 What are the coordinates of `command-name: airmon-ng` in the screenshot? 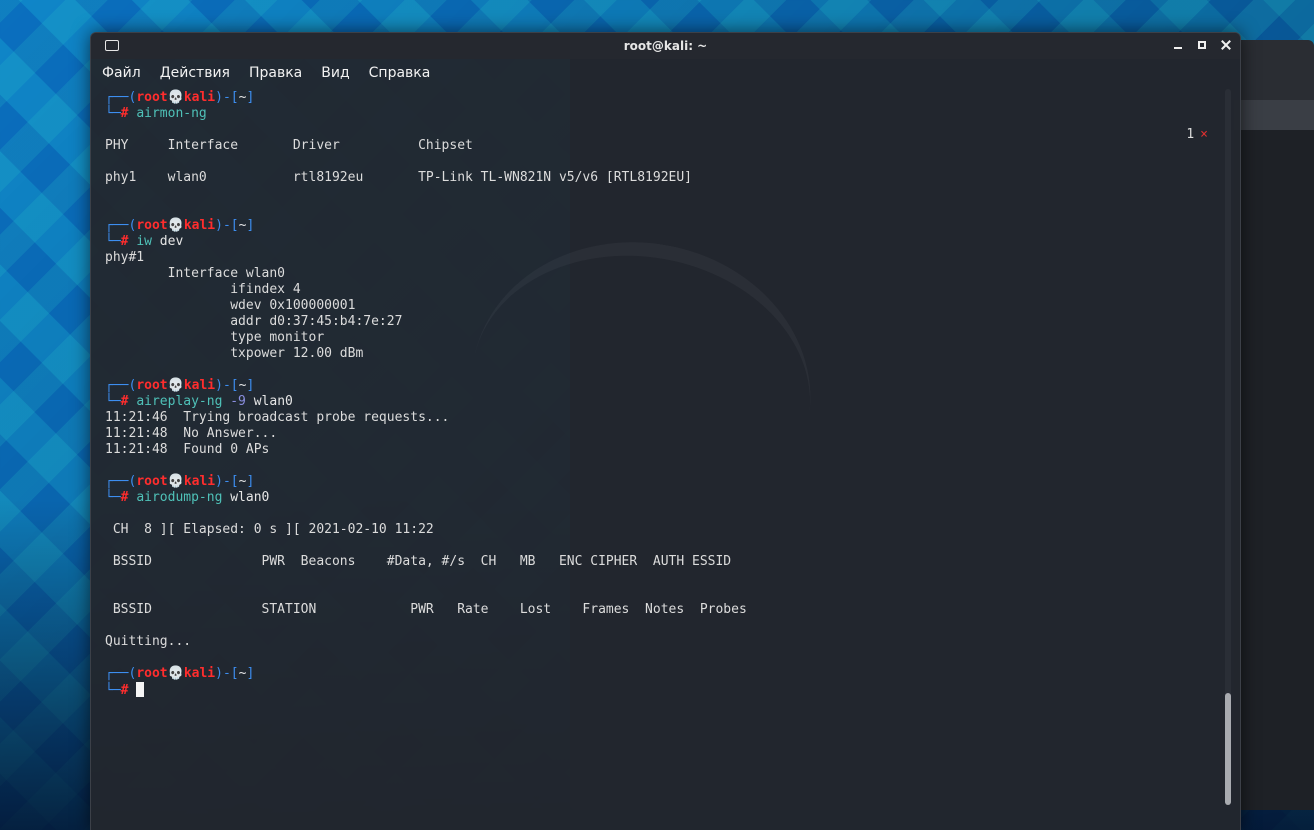 It's located at (171, 113).